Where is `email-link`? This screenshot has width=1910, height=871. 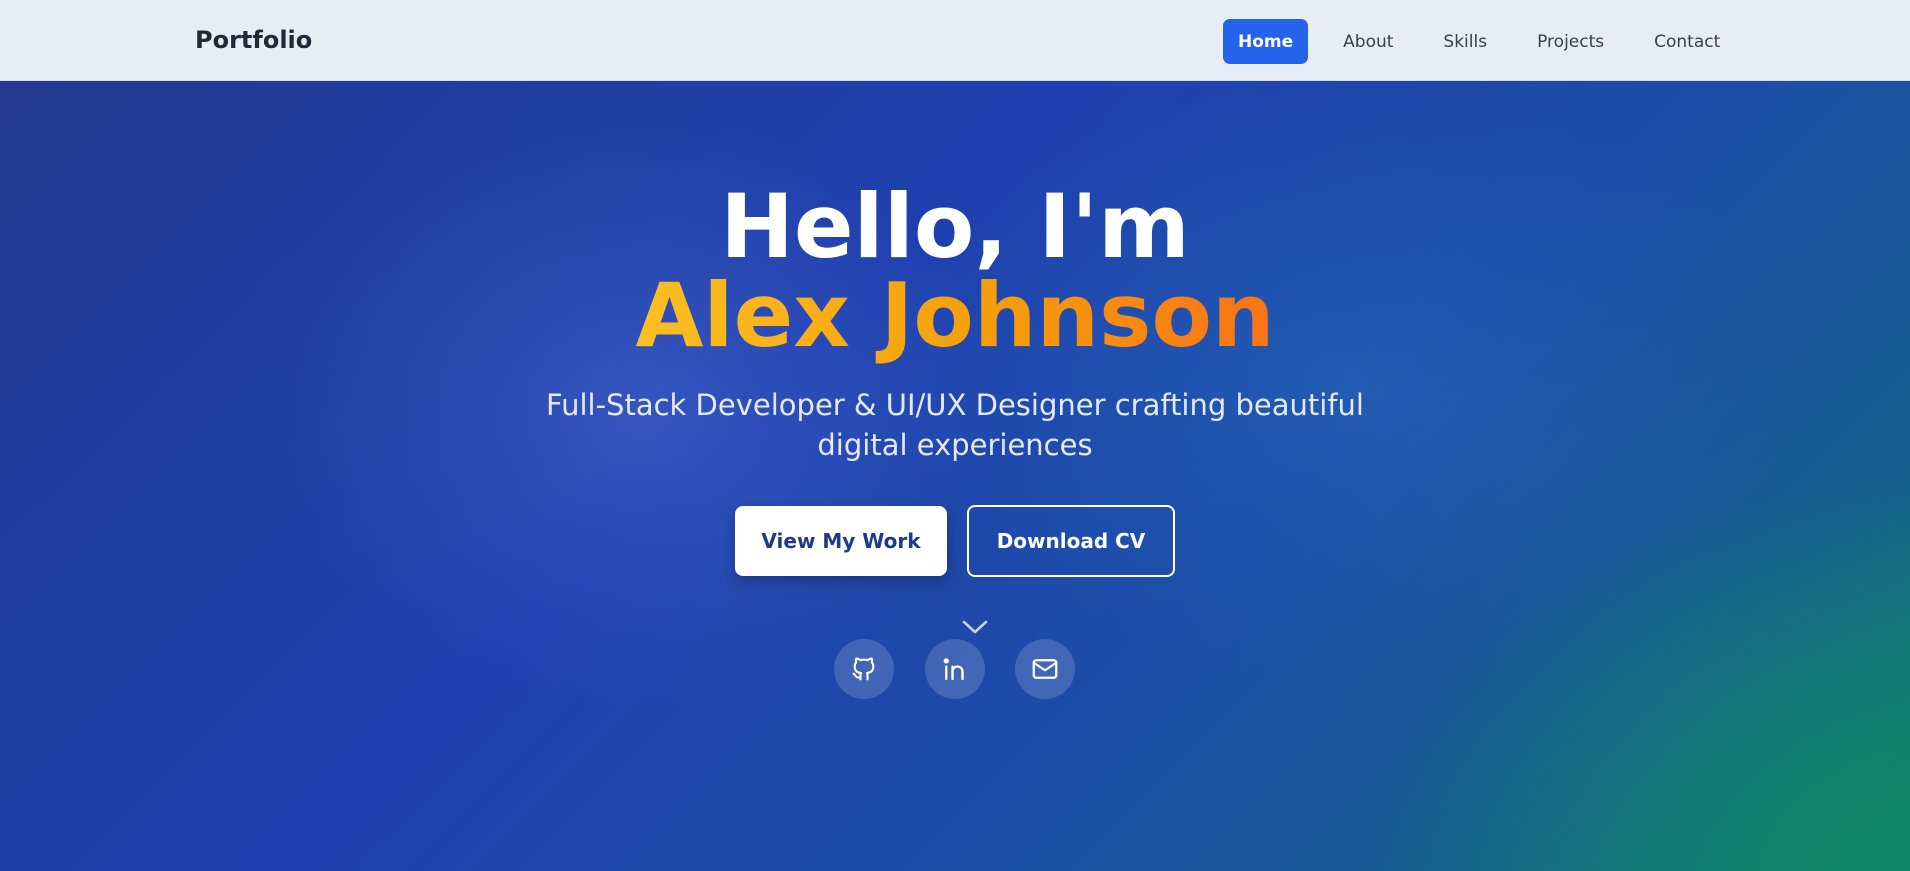
email-link is located at coordinates (1045, 669).